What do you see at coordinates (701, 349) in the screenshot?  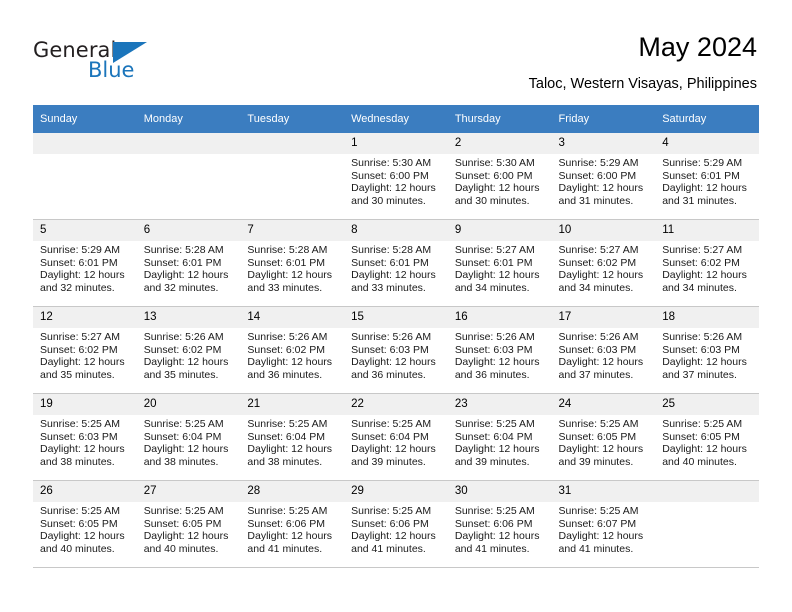 I see `day-sunset-text: Sunset: 6:03 PM` at bounding box center [701, 349].